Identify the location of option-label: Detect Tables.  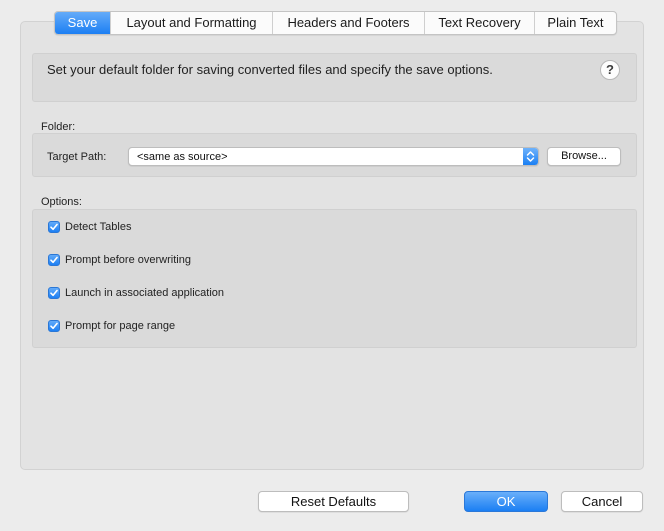
(98, 227).